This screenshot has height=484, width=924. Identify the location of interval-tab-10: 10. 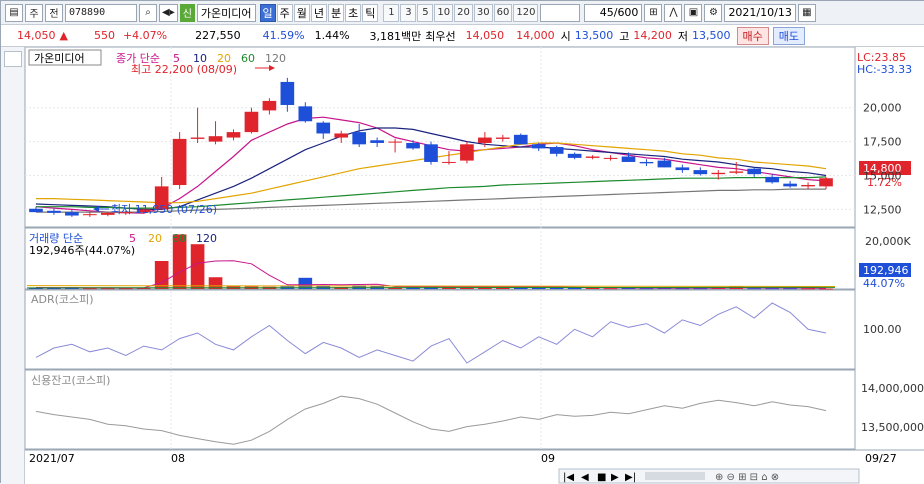
(444, 12).